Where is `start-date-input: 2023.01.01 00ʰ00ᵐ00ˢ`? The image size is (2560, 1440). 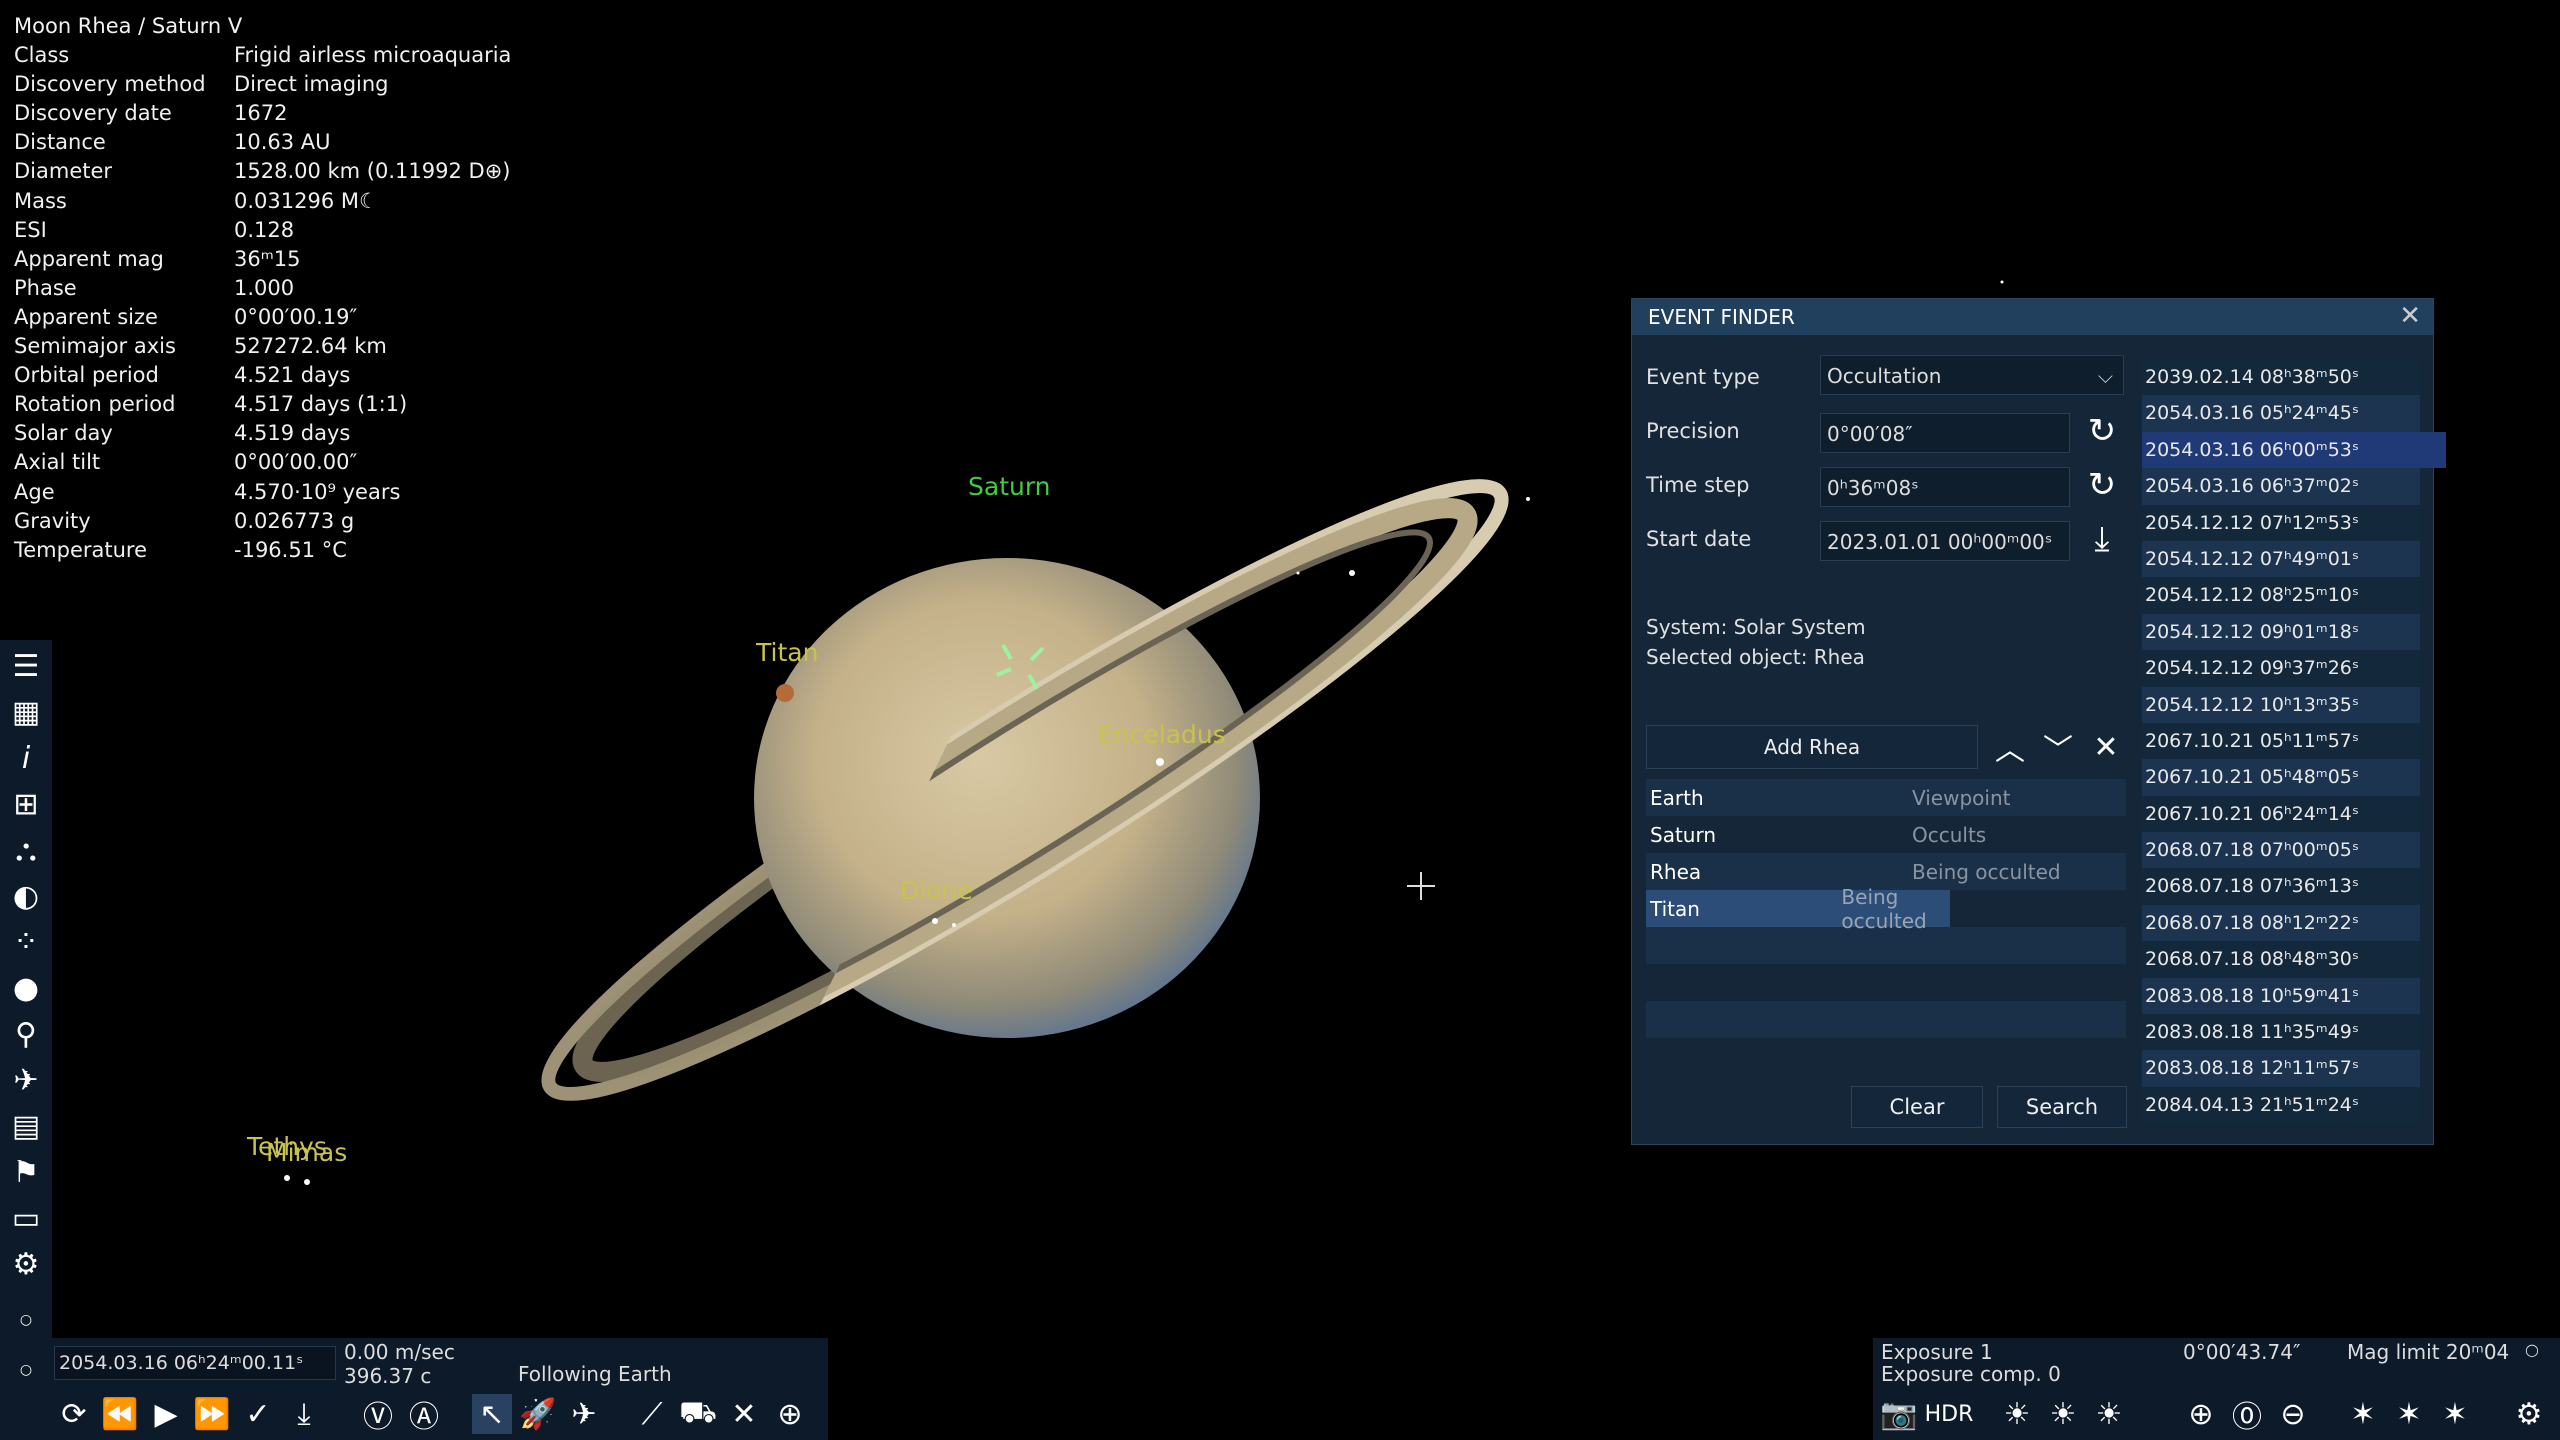
start-date-input: 2023.01.01 00ʰ00ᵐ00ˢ is located at coordinates (1945, 541).